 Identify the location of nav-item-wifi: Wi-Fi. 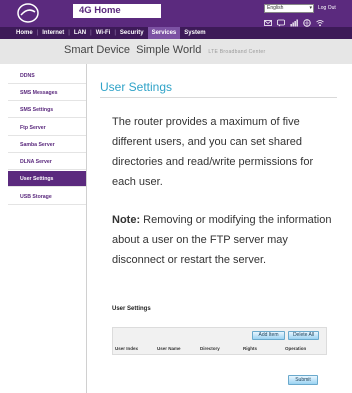
(103, 33).